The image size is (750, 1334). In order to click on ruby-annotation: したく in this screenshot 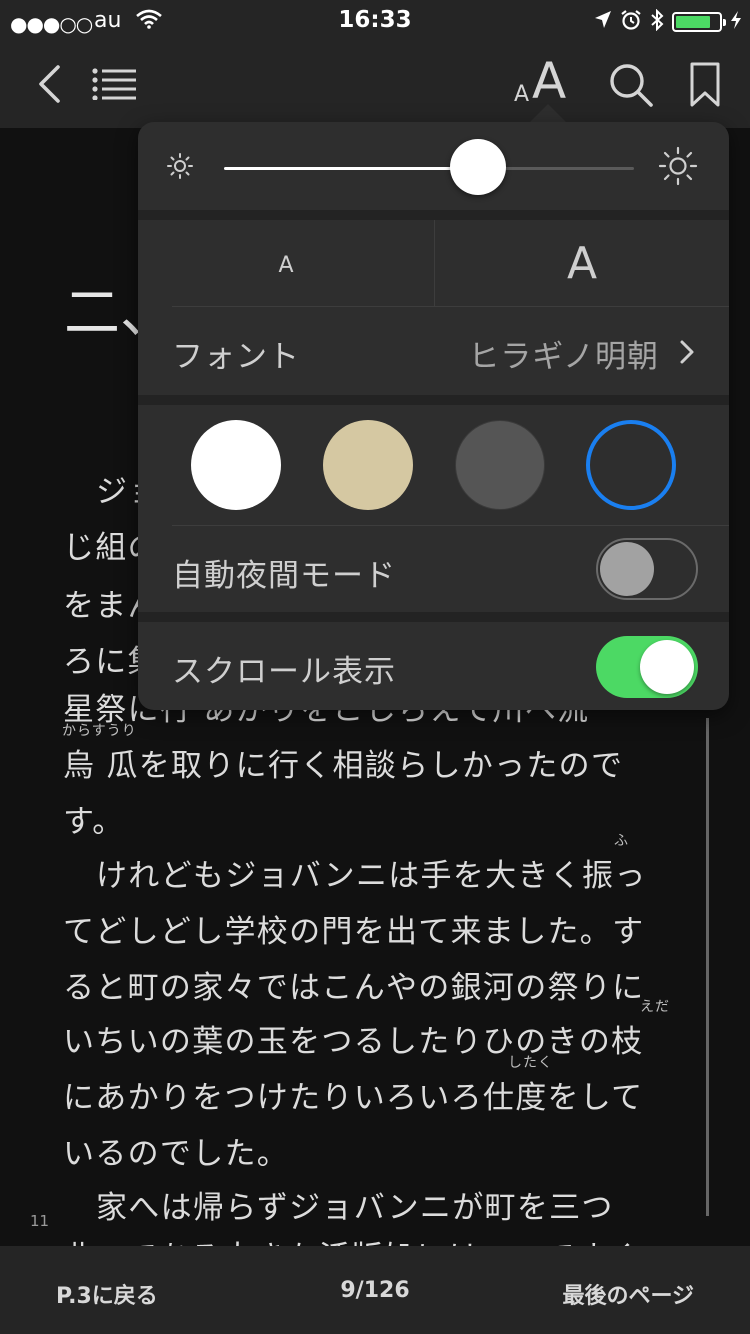, I will do `click(530, 1063)`.